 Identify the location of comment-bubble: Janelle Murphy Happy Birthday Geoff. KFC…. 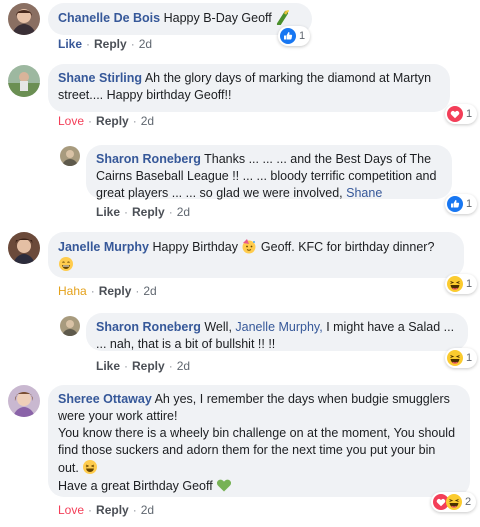
(256, 255).